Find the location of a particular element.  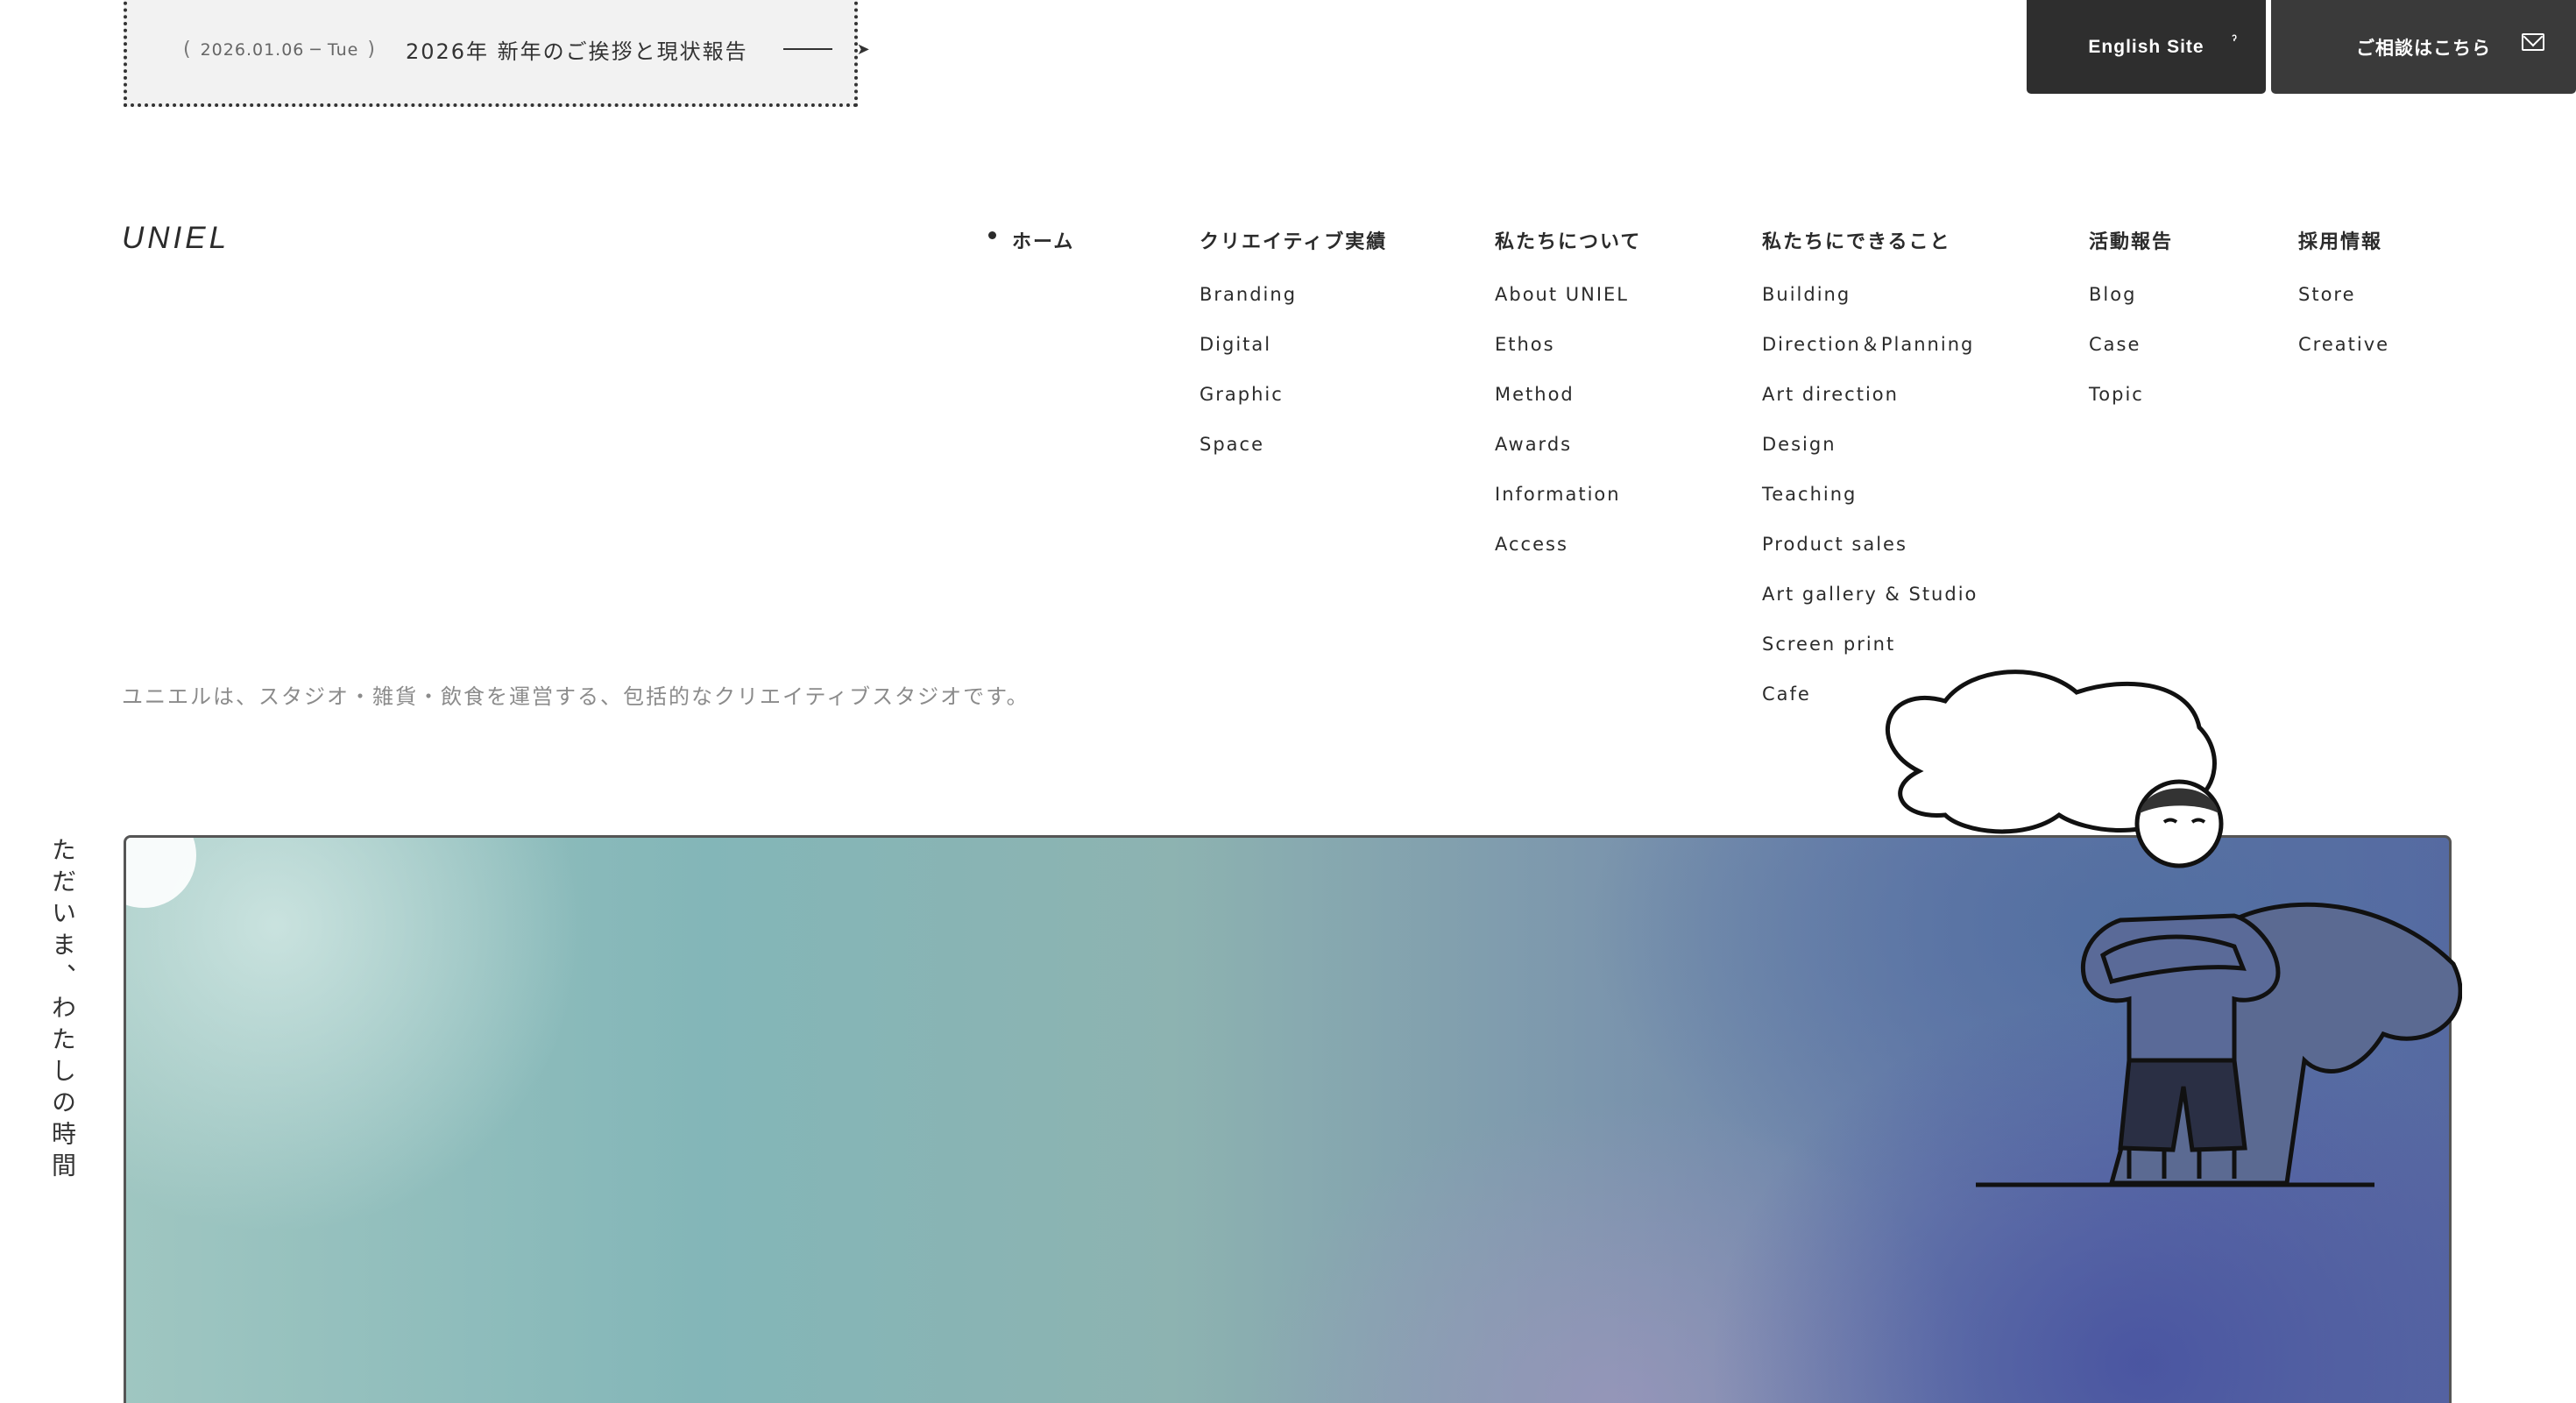

news-title: 2026年 新年のご挨拶と現状報告 is located at coordinates (577, 50).